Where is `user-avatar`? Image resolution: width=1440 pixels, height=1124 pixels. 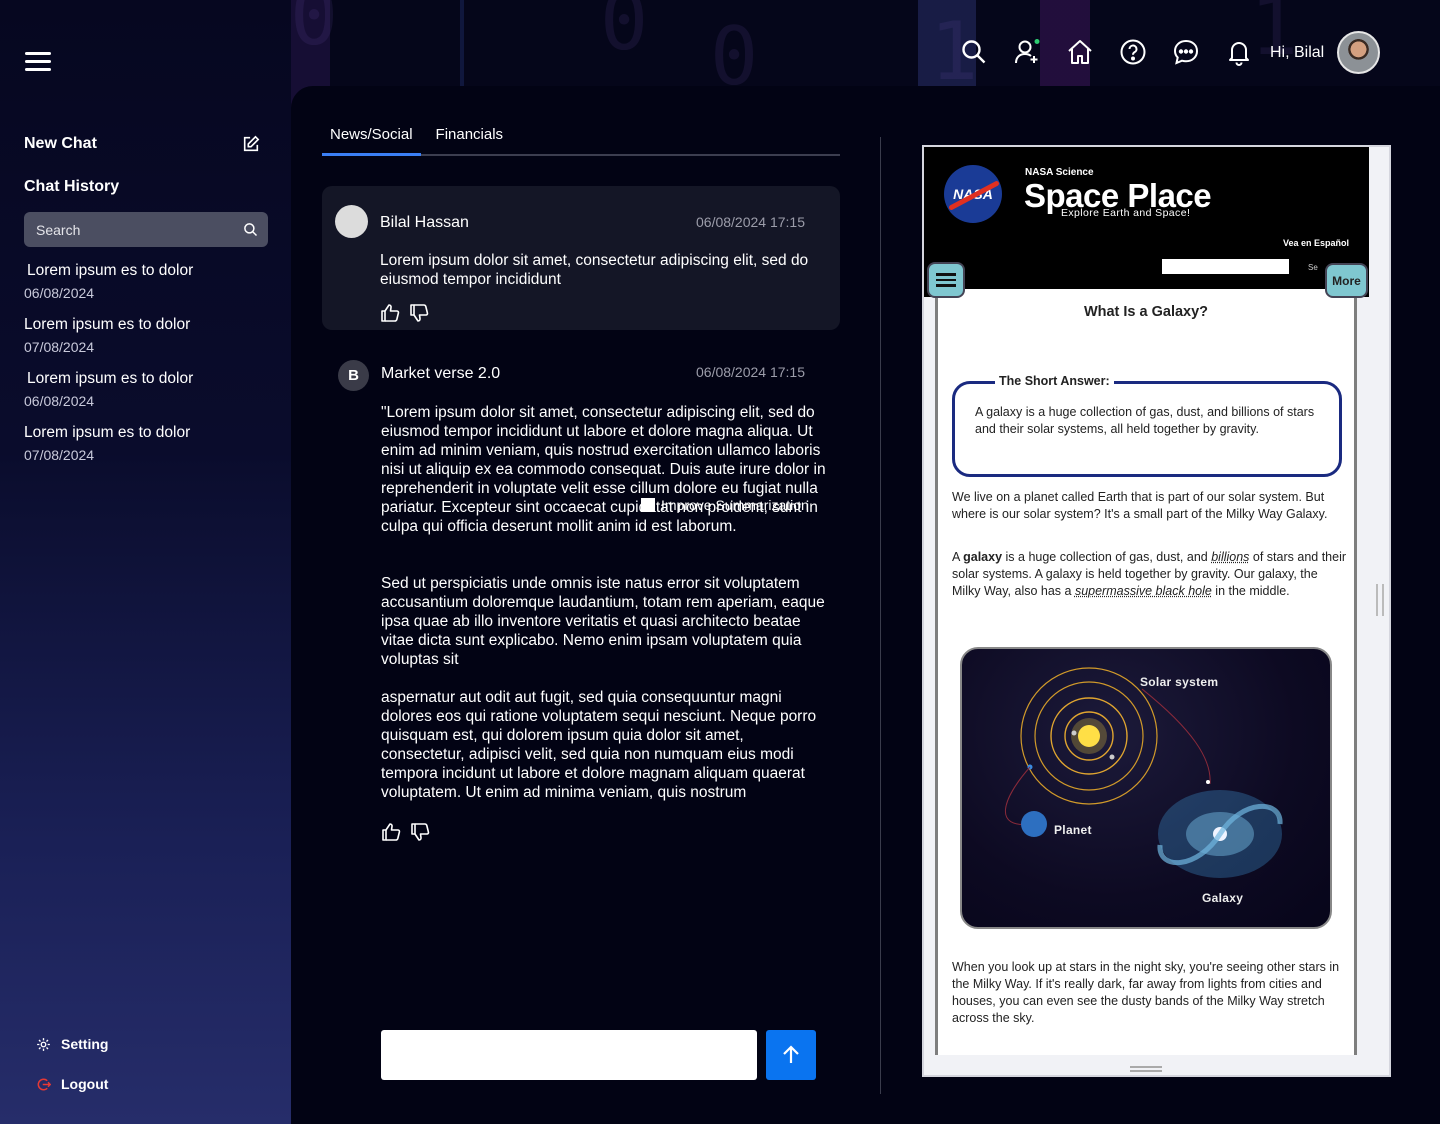 user-avatar is located at coordinates (1358, 52).